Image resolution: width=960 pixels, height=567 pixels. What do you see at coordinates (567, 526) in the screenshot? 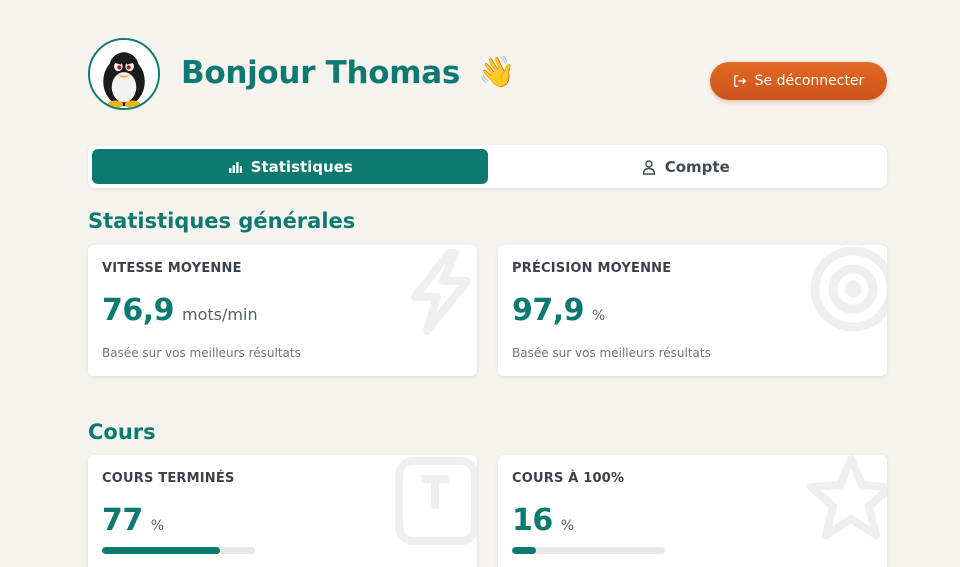
I see `courses-perfect-unit: %` at bounding box center [567, 526].